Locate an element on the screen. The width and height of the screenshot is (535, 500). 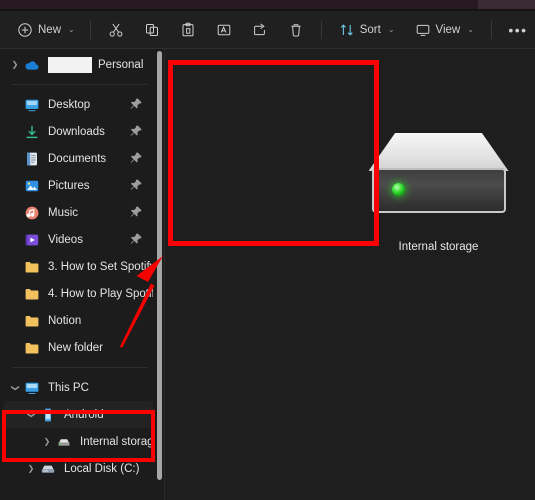
sidebar-item-videos: Videos is located at coordinates (78, 239).